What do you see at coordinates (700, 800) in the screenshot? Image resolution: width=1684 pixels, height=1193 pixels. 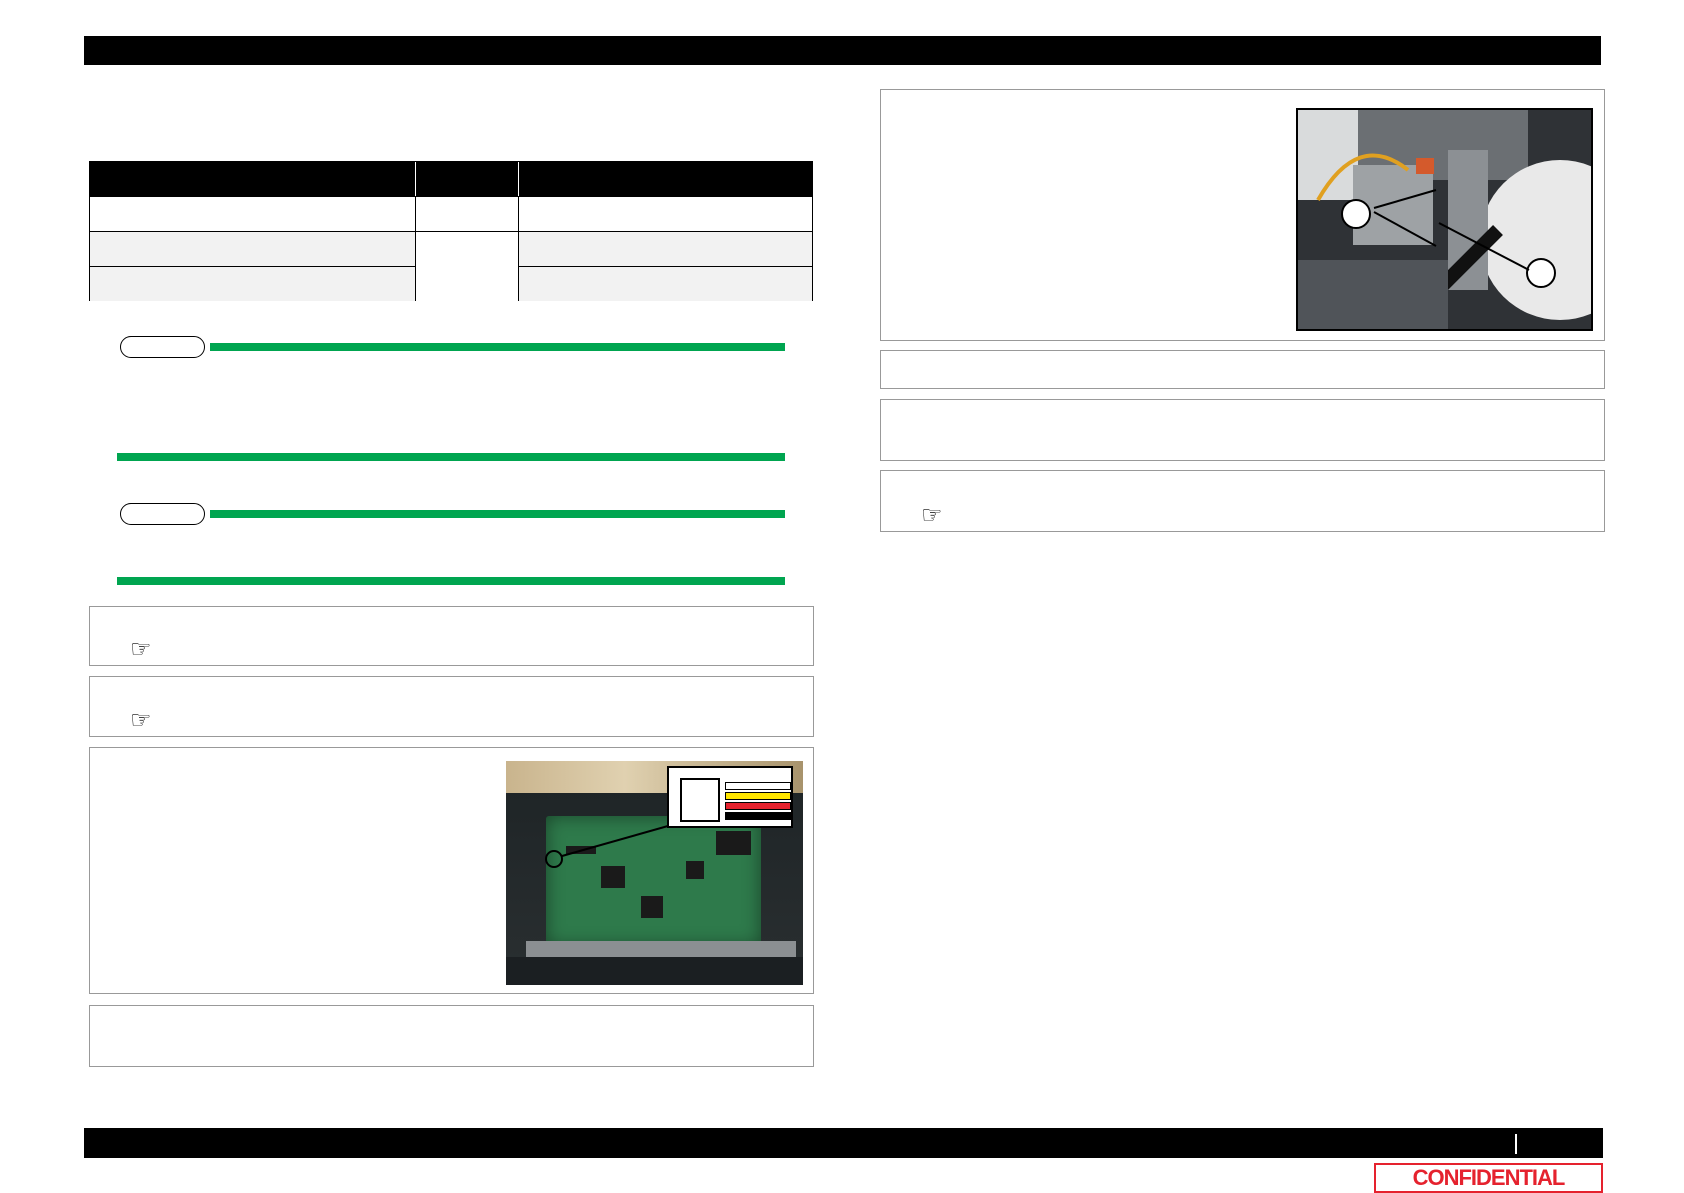 I see `connector-icon` at bounding box center [700, 800].